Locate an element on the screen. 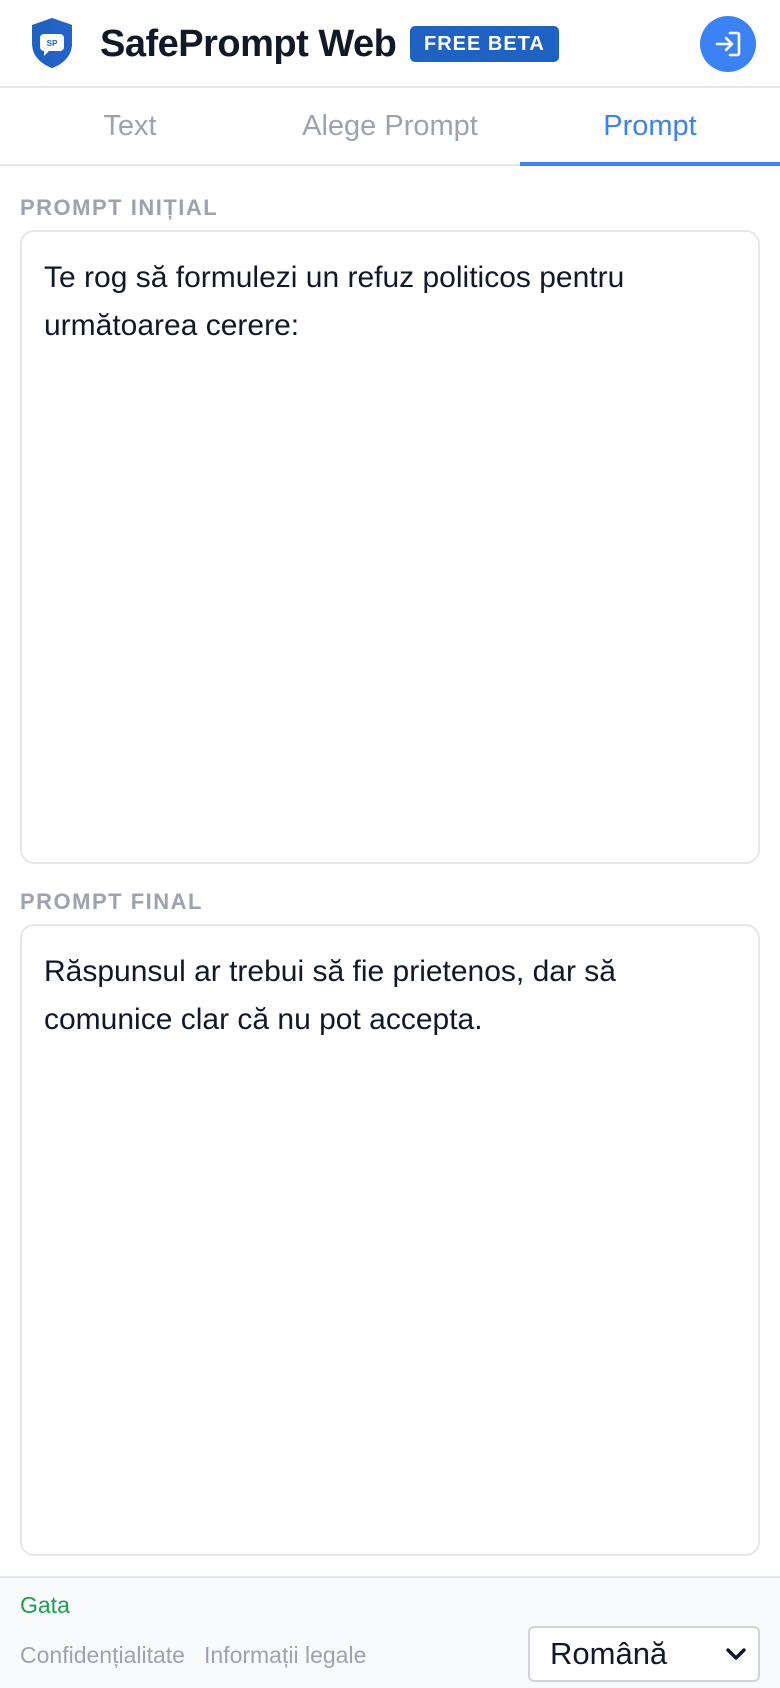  login-arrow-icon is located at coordinates (728, 44).